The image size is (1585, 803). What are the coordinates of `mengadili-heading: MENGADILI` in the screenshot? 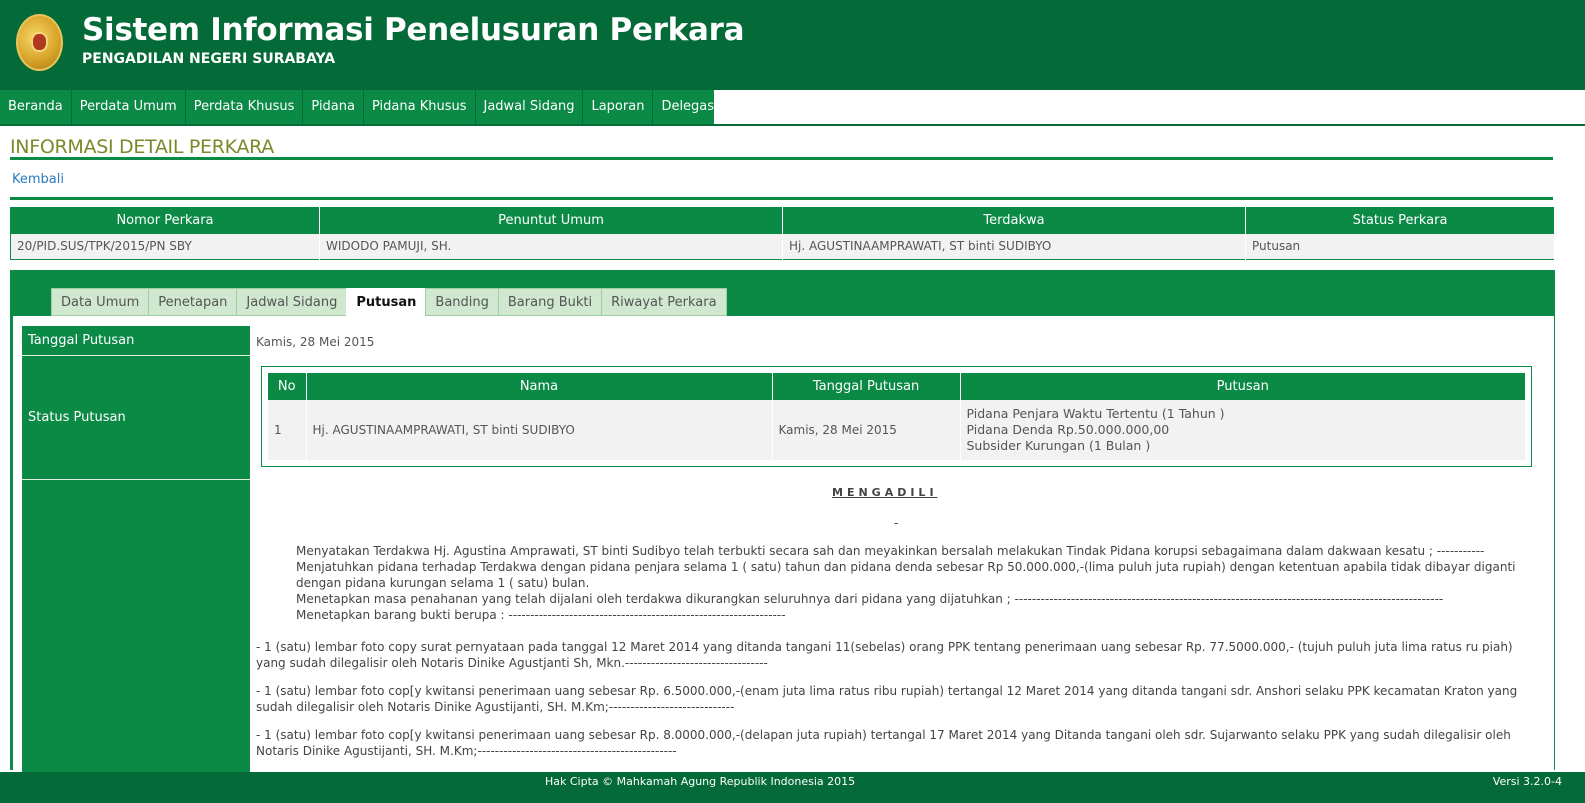 It's located at (885, 492).